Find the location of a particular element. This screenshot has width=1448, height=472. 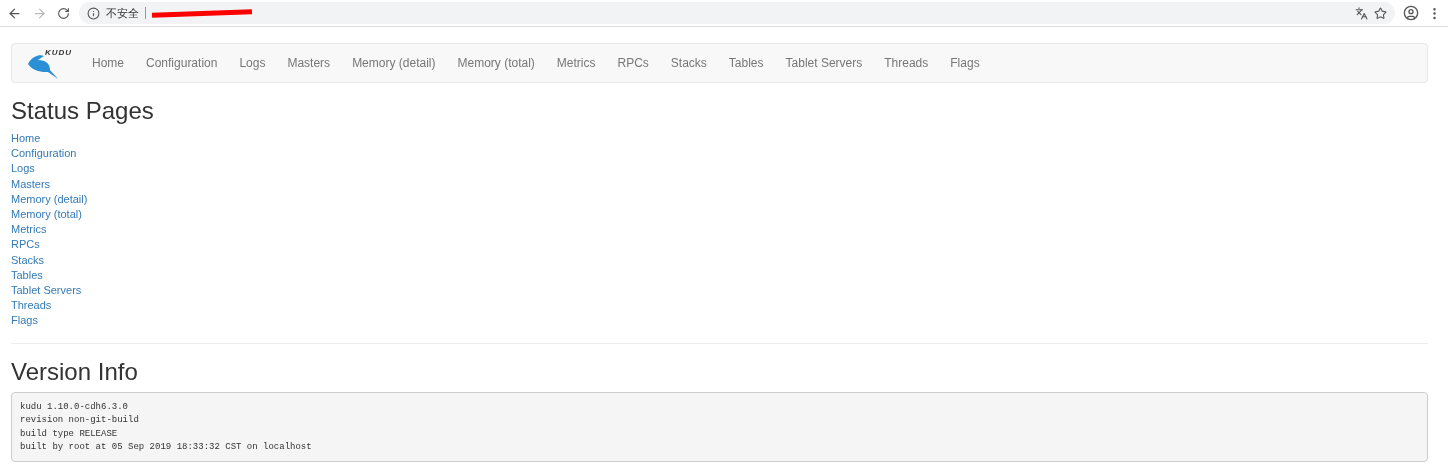

nav-link: Stacks is located at coordinates (688, 63).